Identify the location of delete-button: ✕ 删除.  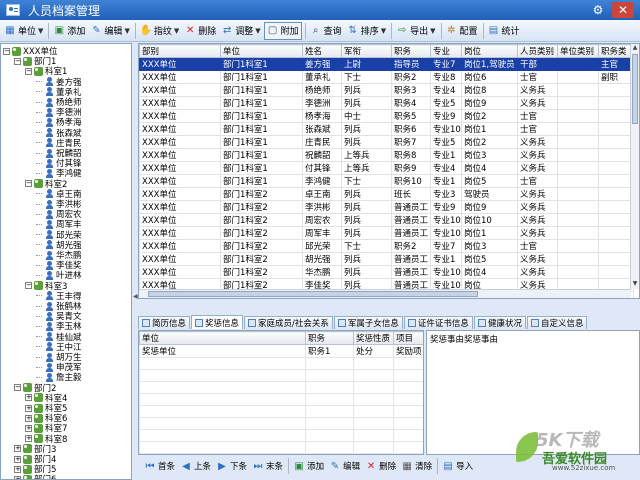
(200, 31).